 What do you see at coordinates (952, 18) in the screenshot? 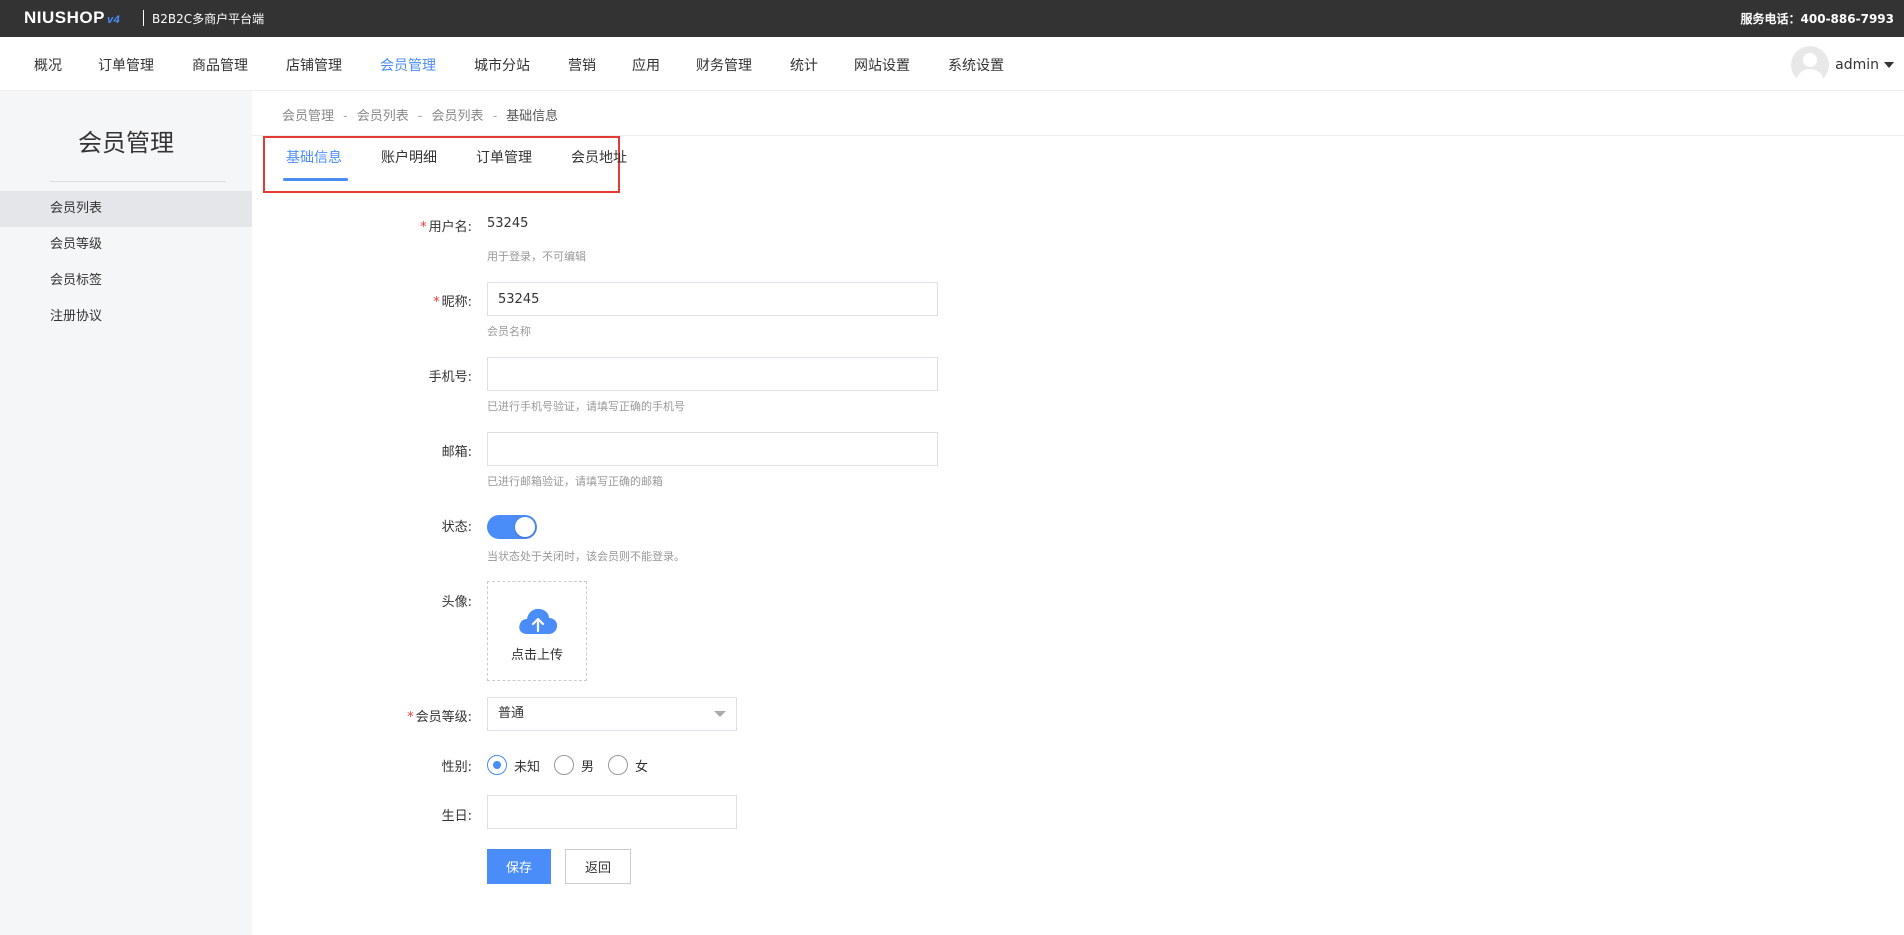
I see `top-bar: NIUSHOP v4 B2B2C多商户平台端 服务电话：400-886-7993` at bounding box center [952, 18].